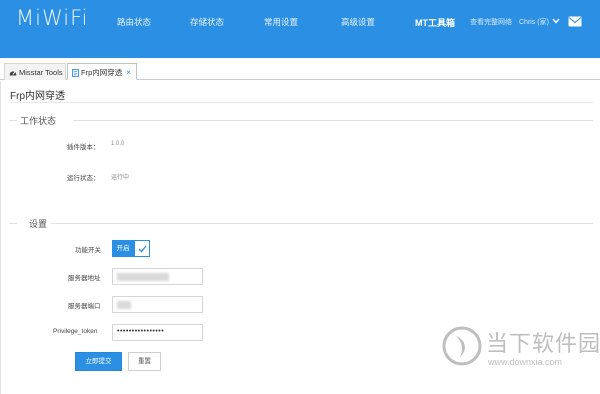 The height and width of the screenshot is (394, 600). What do you see at coordinates (157, 332) in the screenshot?
I see `token-input: ••••••••••••••••` at bounding box center [157, 332].